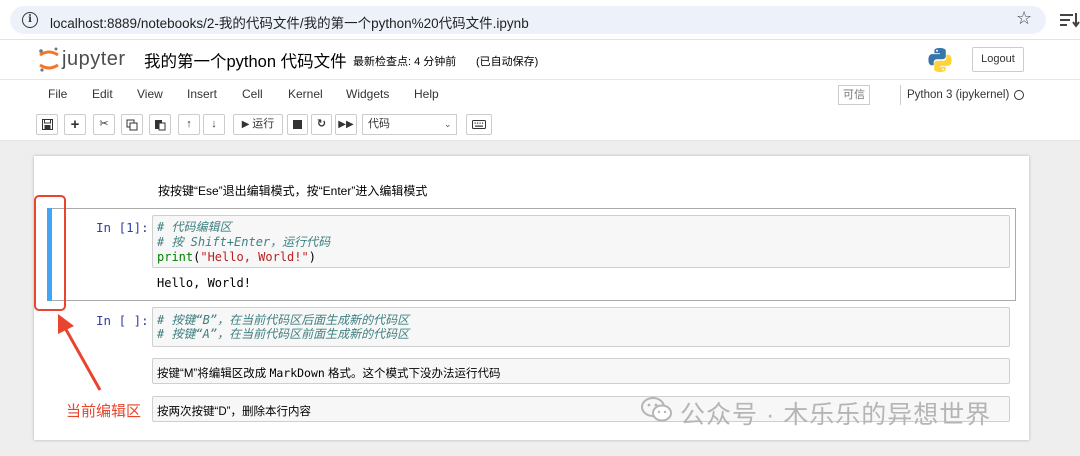 This screenshot has width=1080, height=456. What do you see at coordinates (252, 94) in the screenshot?
I see `menu-cell: Cell` at bounding box center [252, 94].